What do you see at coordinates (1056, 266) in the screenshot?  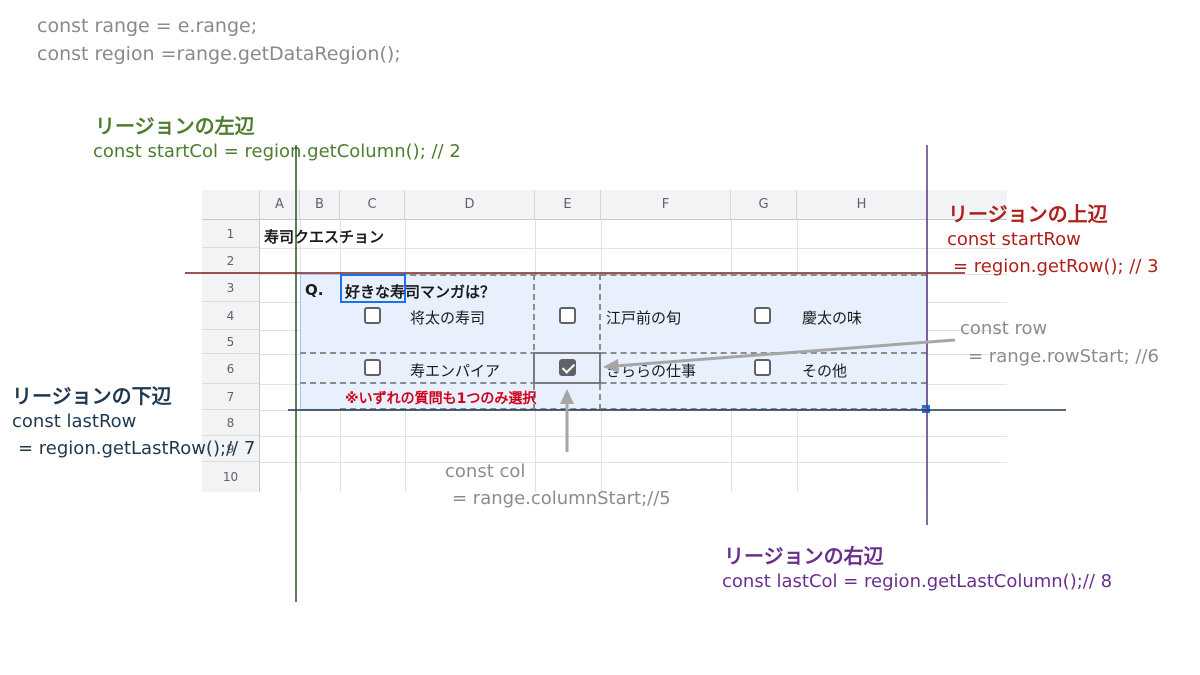 I see `top-edge-code-2: = region.getRow(); // 3` at bounding box center [1056, 266].